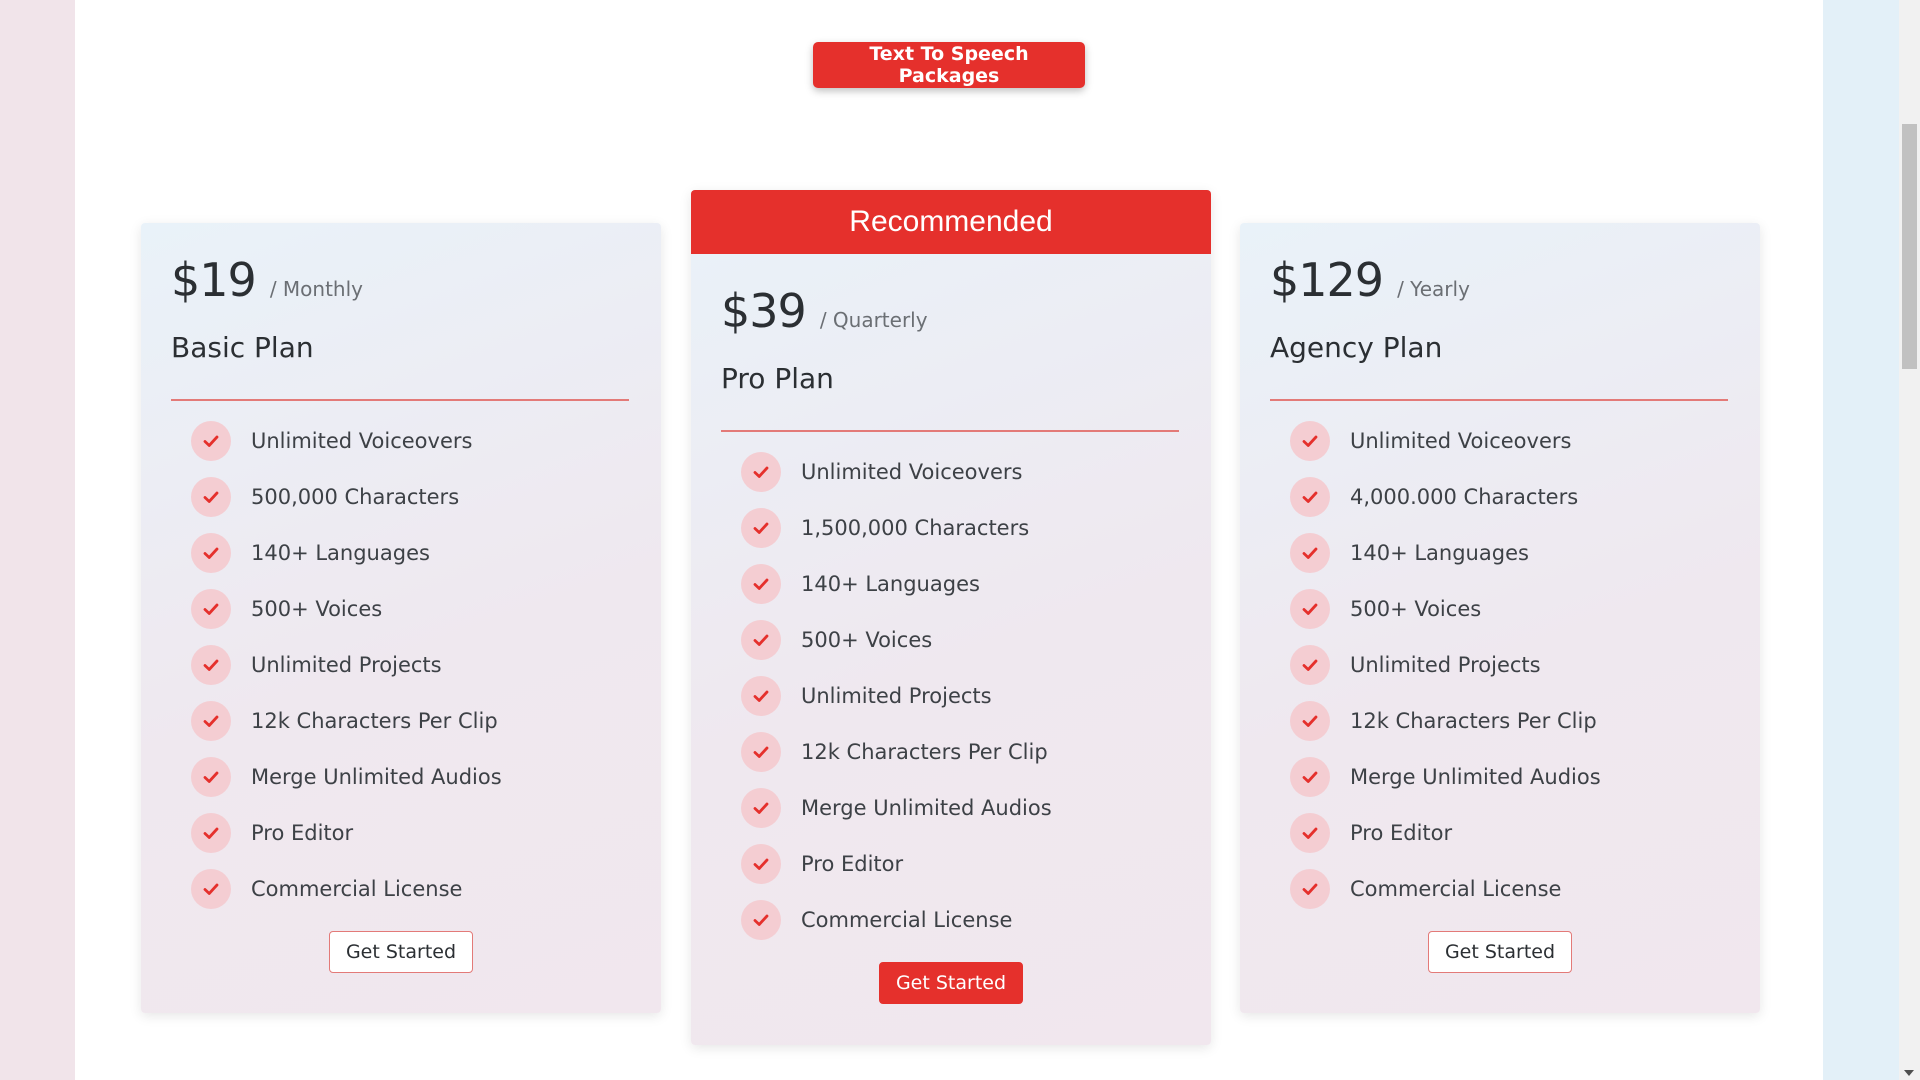  I want to click on feature-item: 500,000 Characters, so click(411, 497).